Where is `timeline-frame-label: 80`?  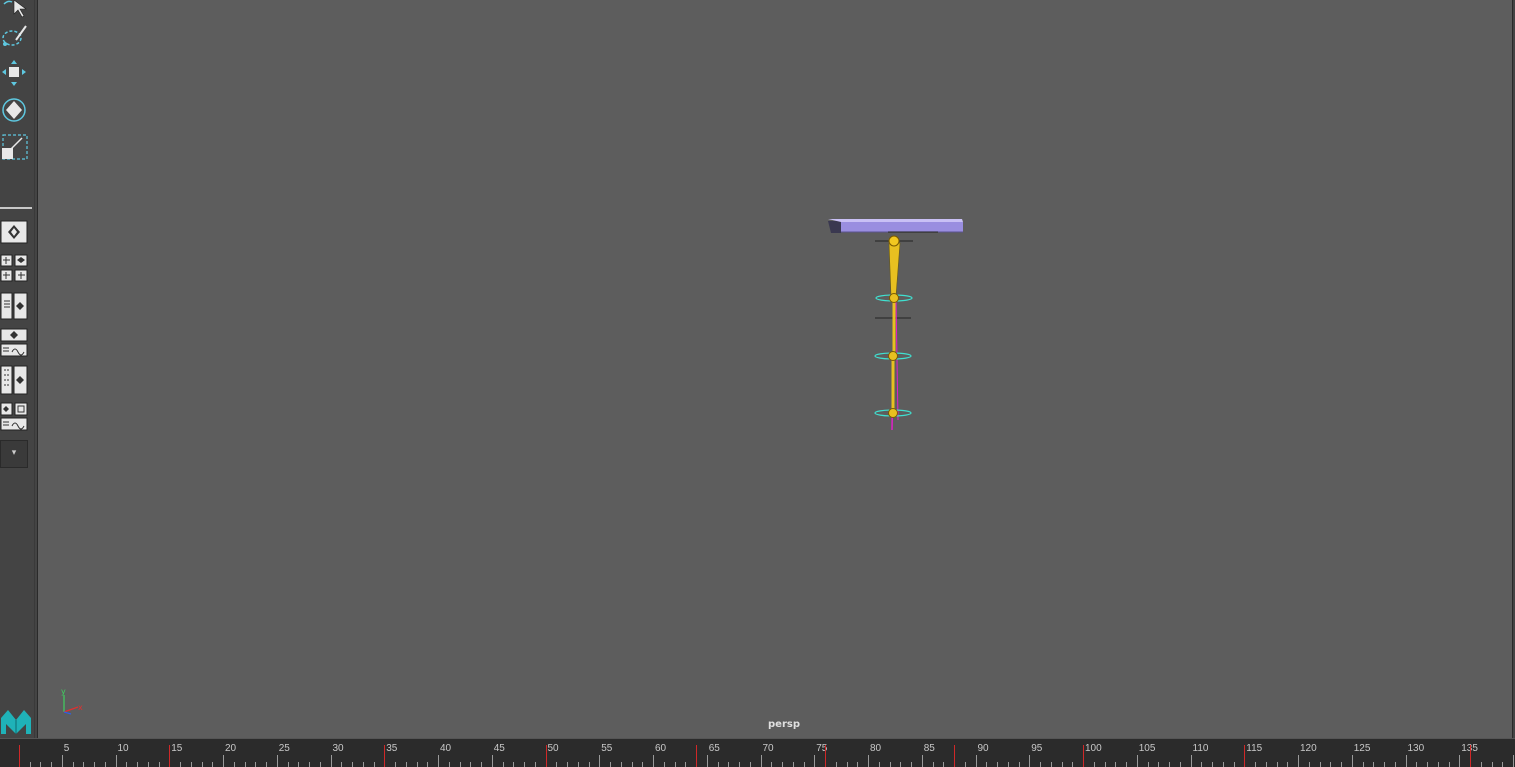
timeline-frame-label: 80 is located at coordinates (876, 748).